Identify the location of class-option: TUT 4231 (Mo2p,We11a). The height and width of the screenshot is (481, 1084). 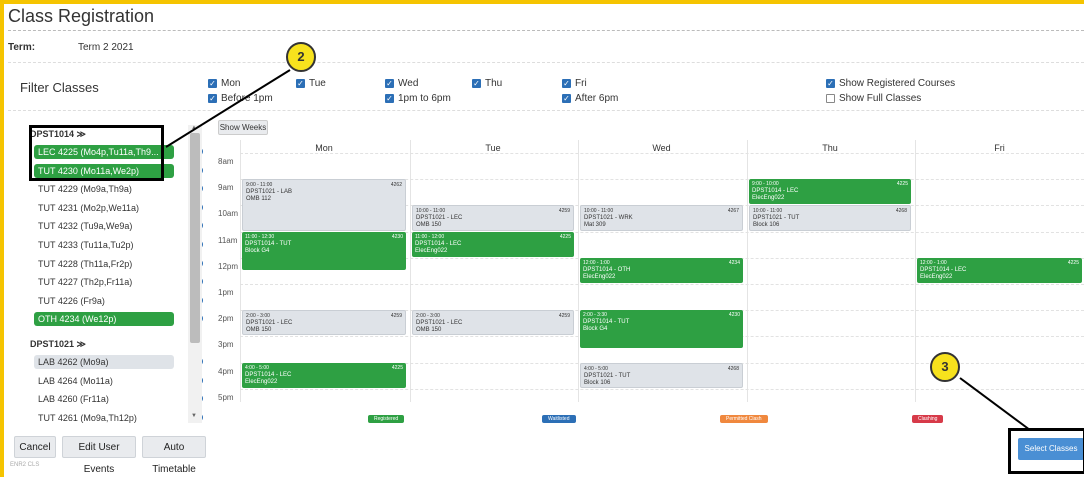
(104, 208).